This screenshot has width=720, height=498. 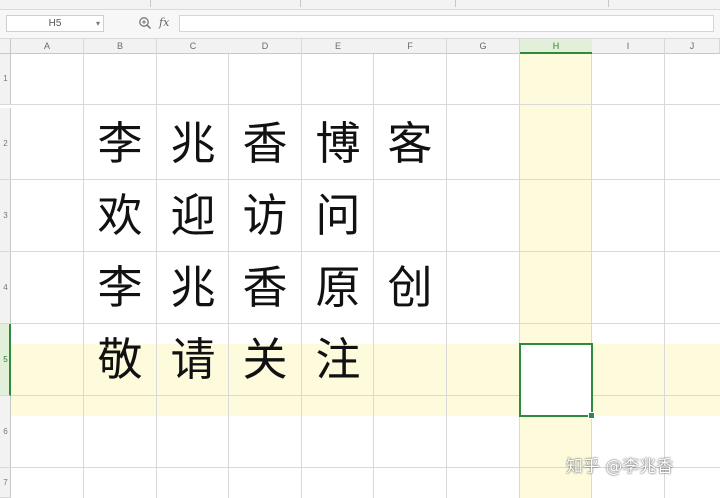 I want to click on cell-b5: 敬, so click(x=120, y=360).